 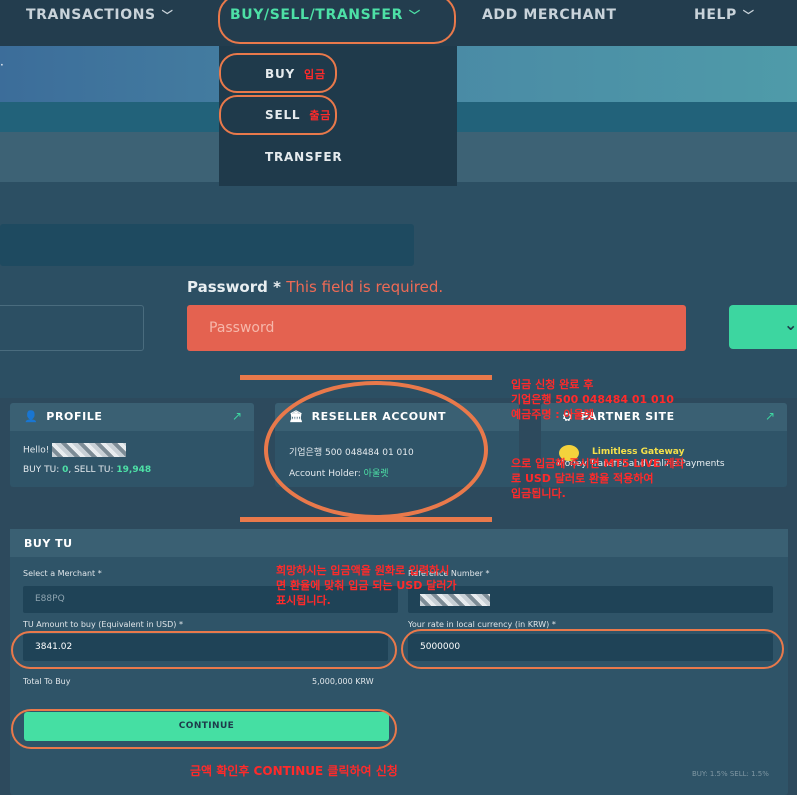 What do you see at coordinates (724, 15) in the screenshot?
I see `nav-help: HELP ﹀` at bounding box center [724, 15].